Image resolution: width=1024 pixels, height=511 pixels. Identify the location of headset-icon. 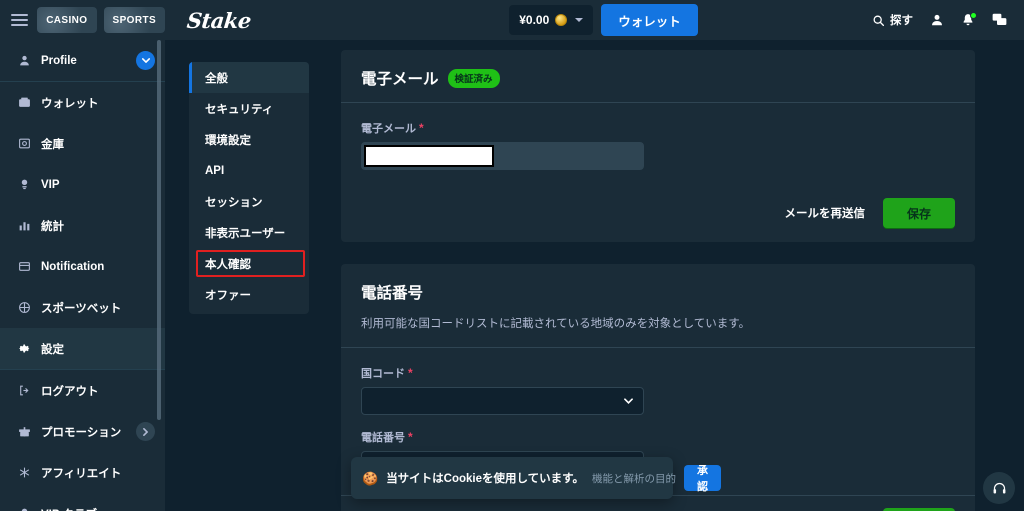
(999, 488).